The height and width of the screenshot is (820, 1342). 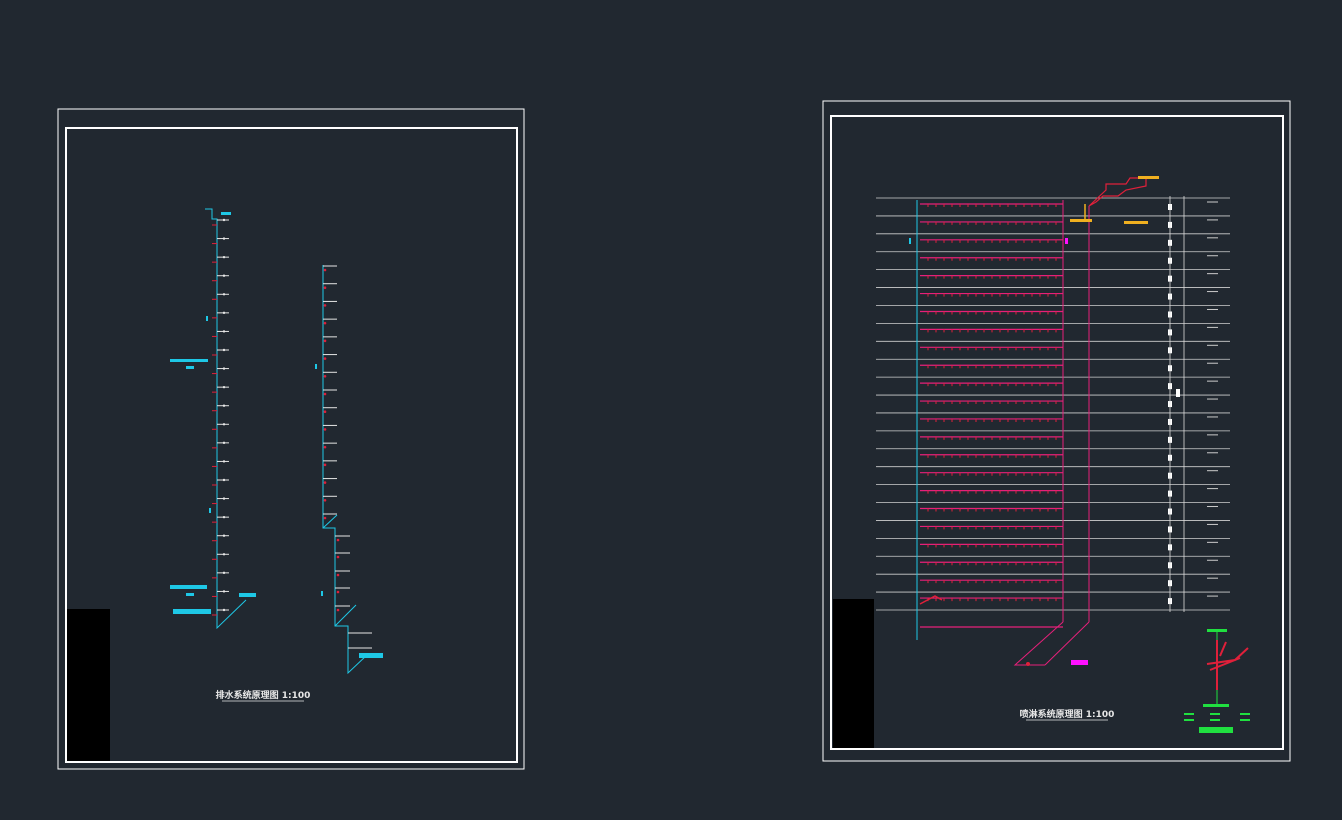 What do you see at coordinates (1067, 714) in the screenshot?
I see `right-sheet-title: 喷淋系统原理图 1:100` at bounding box center [1067, 714].